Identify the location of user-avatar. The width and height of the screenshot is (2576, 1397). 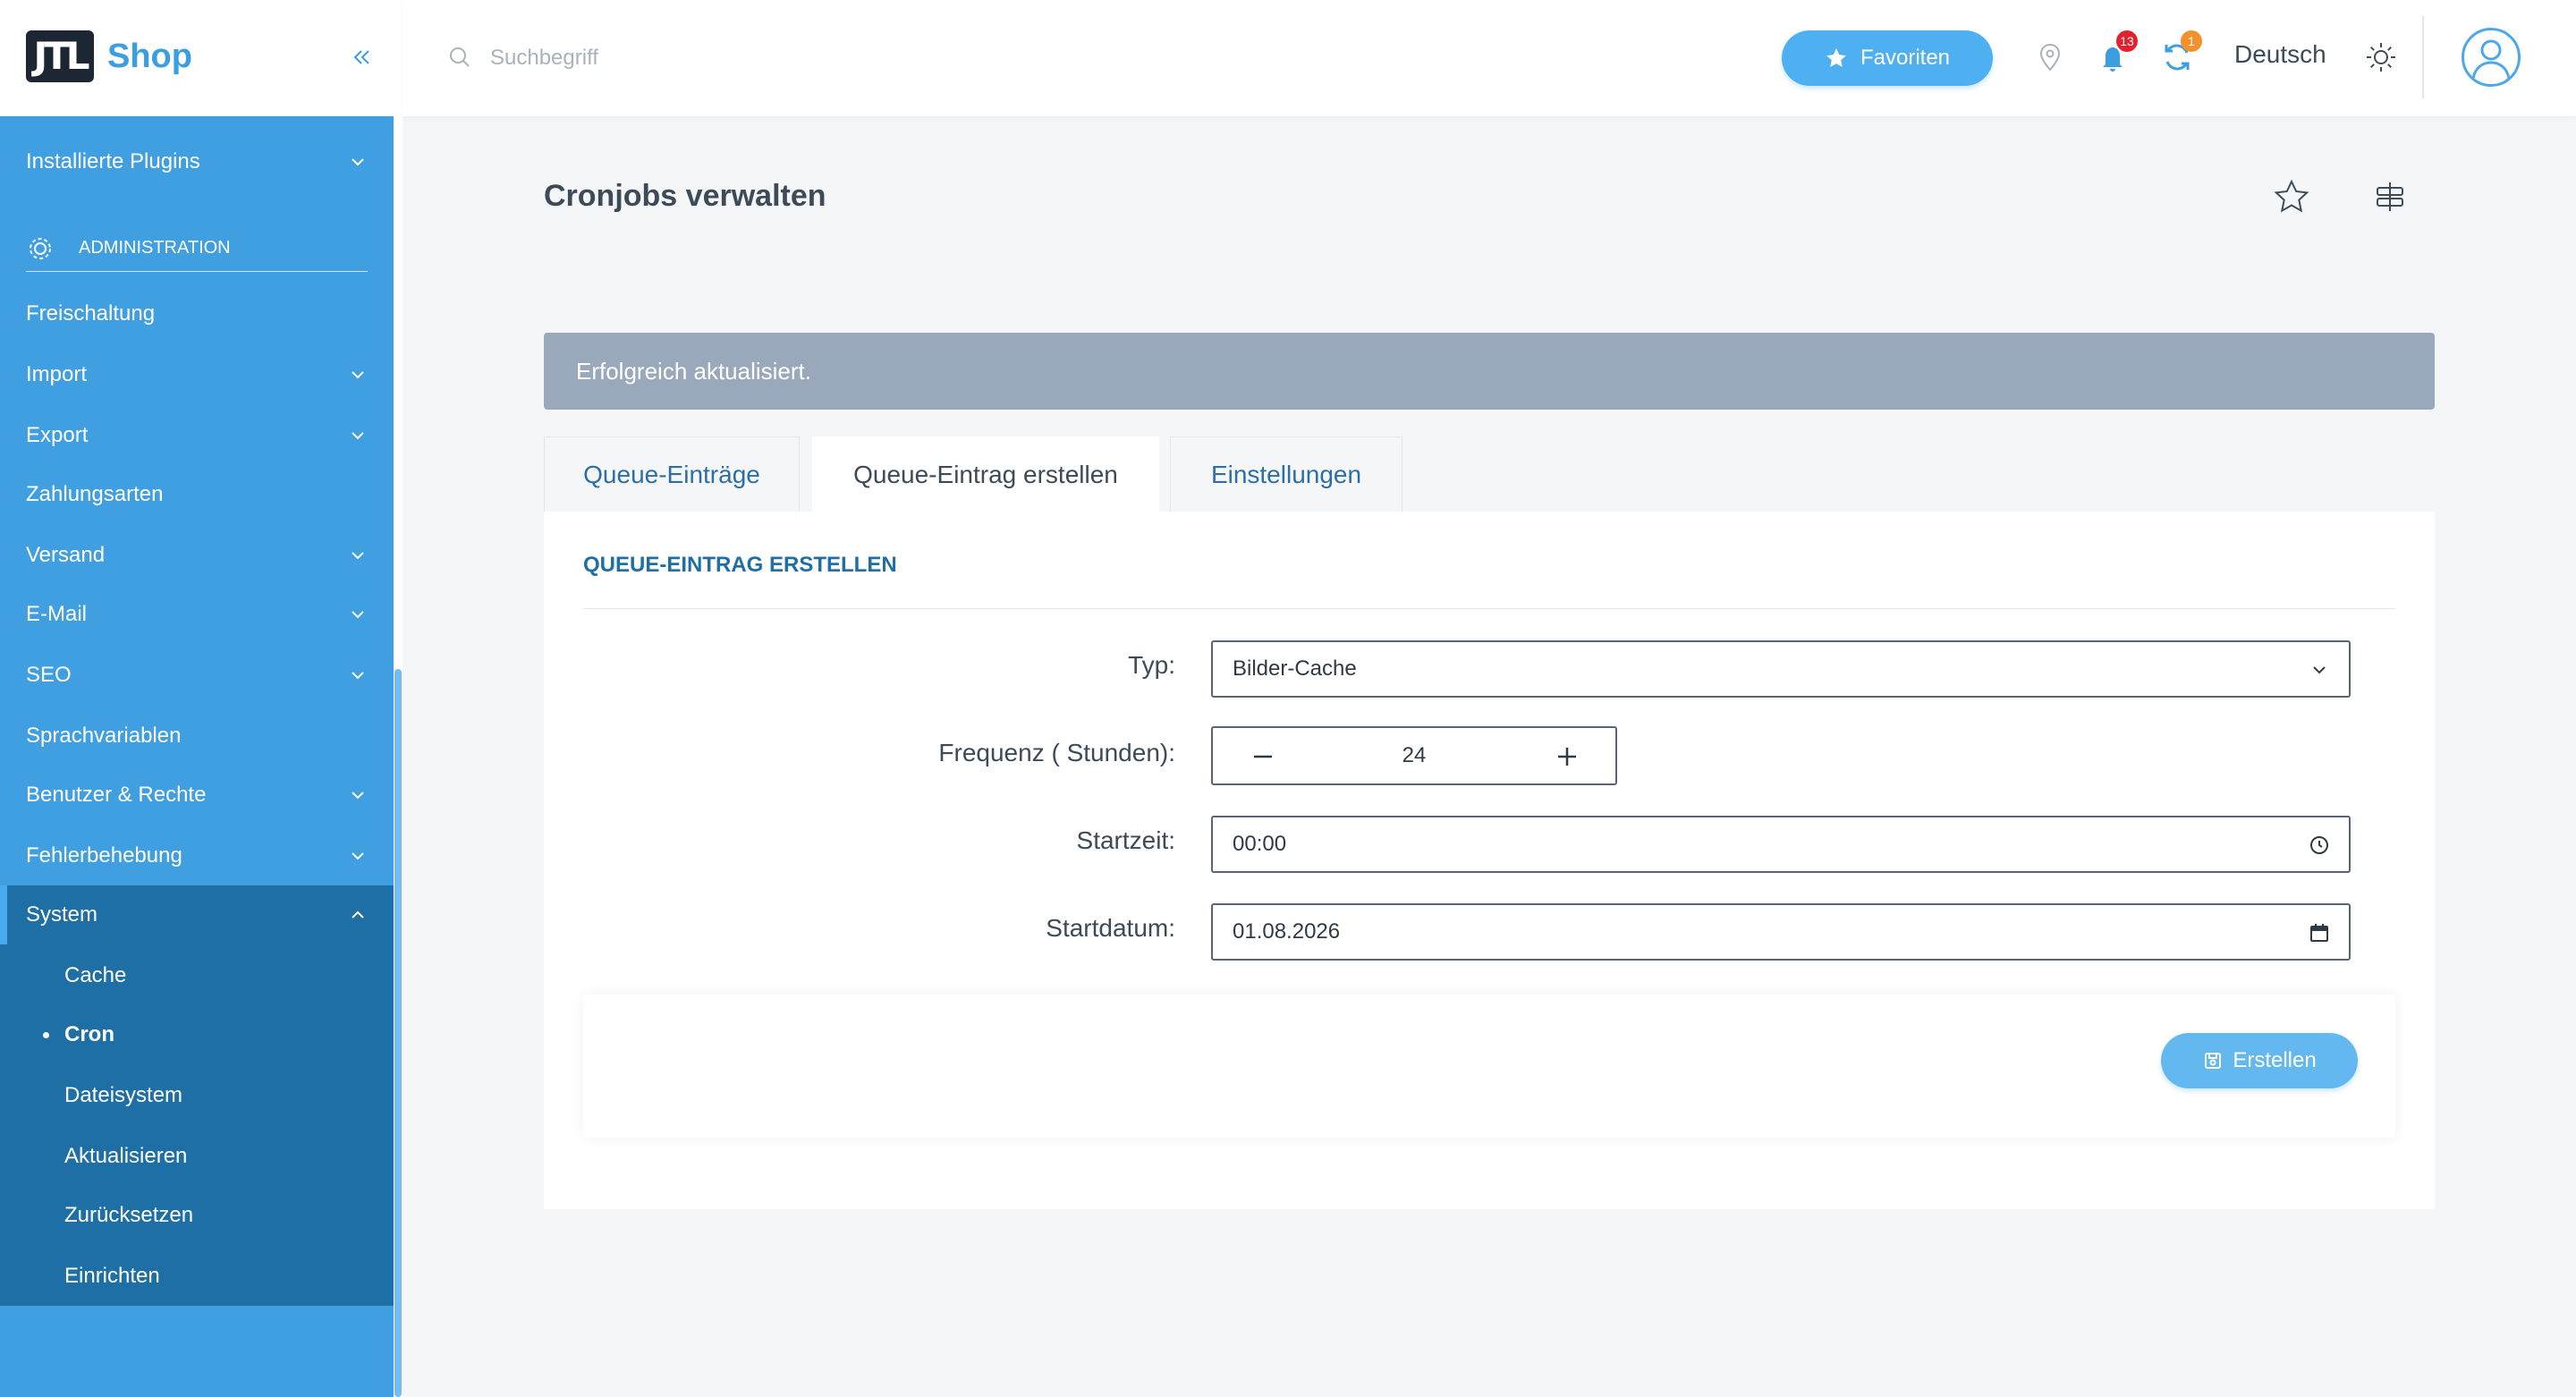
(2491, 58).